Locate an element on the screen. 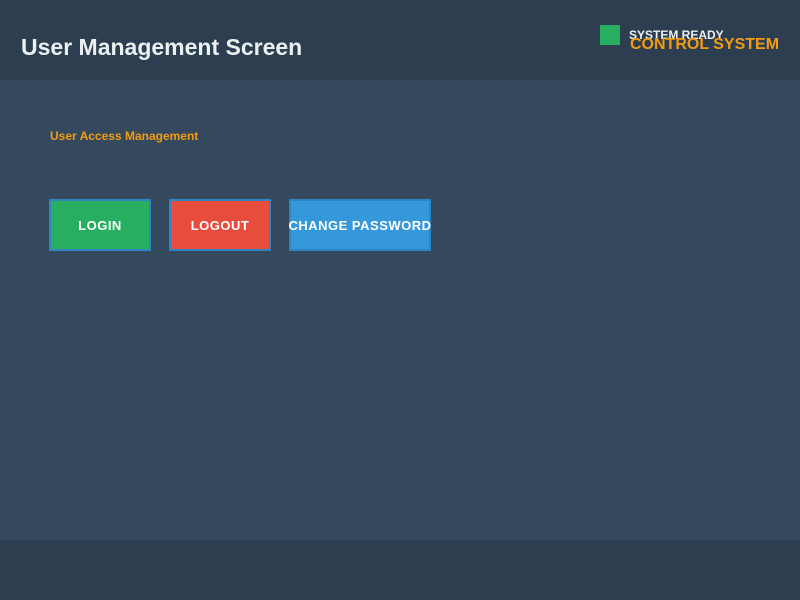 This screenshot has height=600, width=800. footer-bar is located at coordinates (400, 570).